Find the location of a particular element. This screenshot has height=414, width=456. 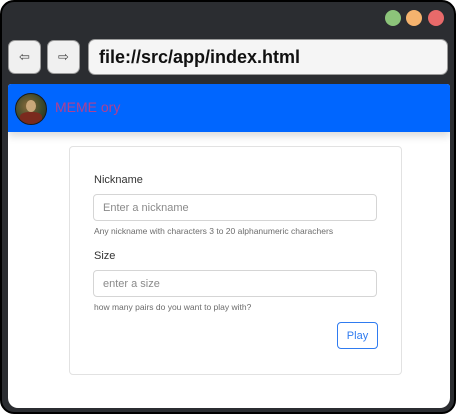

app-brand: MEME ory is located at coordinates (87, 107).